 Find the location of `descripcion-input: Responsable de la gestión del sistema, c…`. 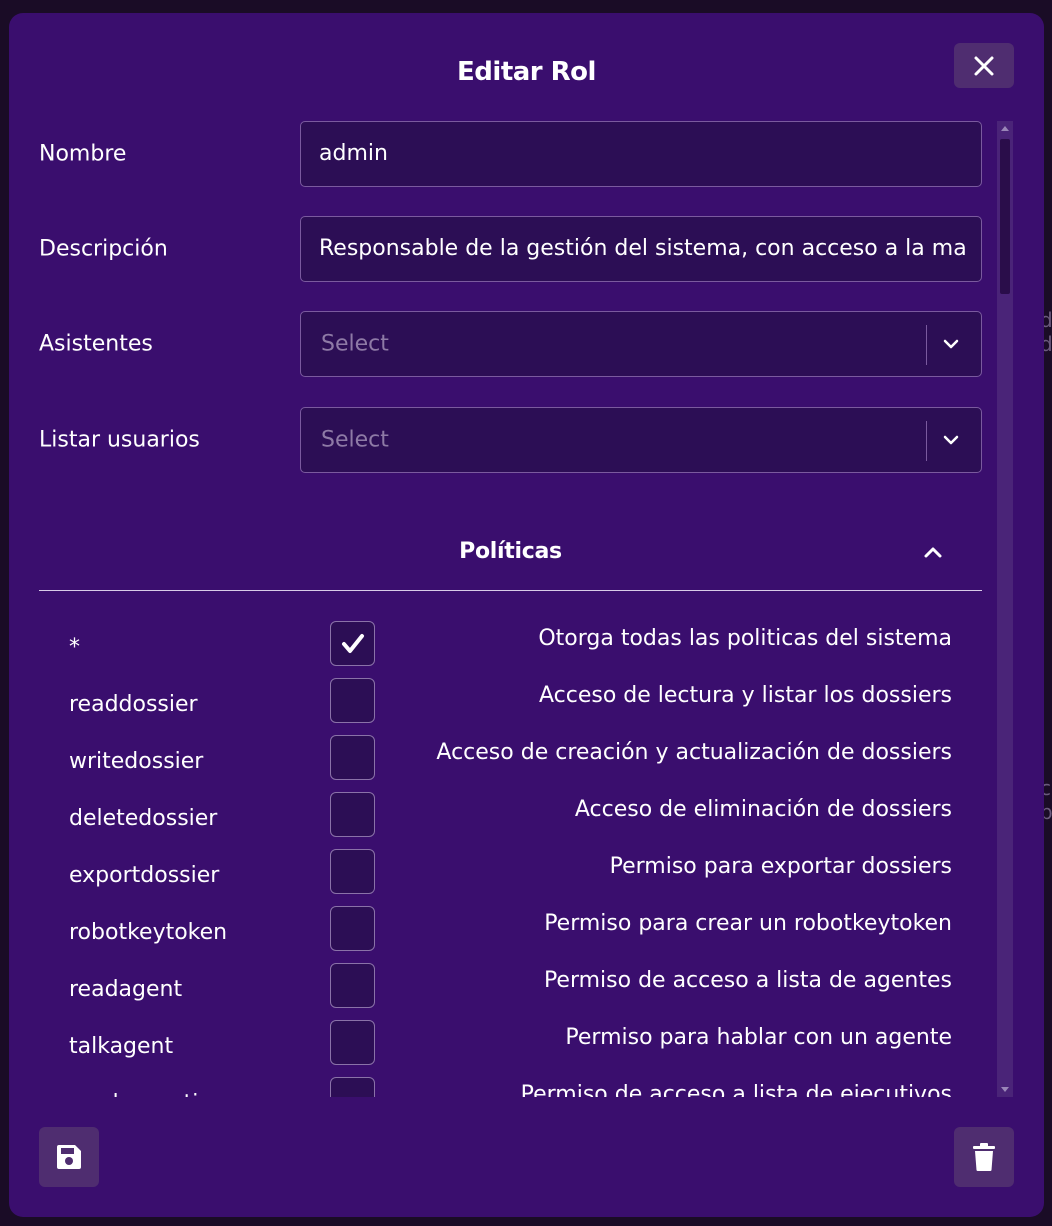

descripcion-input: Responsable de la gestión del sistema, c… is located at coordinates (641, 249).